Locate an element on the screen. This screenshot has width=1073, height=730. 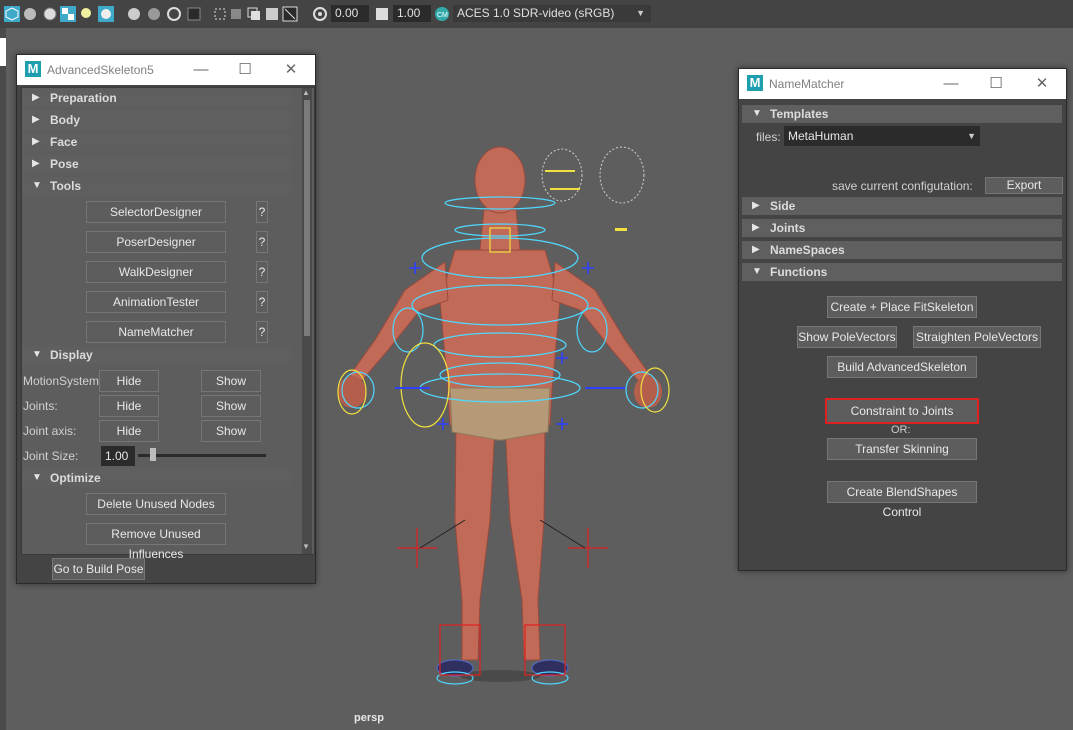
section-label: Face is located at coordinates (64, 142).